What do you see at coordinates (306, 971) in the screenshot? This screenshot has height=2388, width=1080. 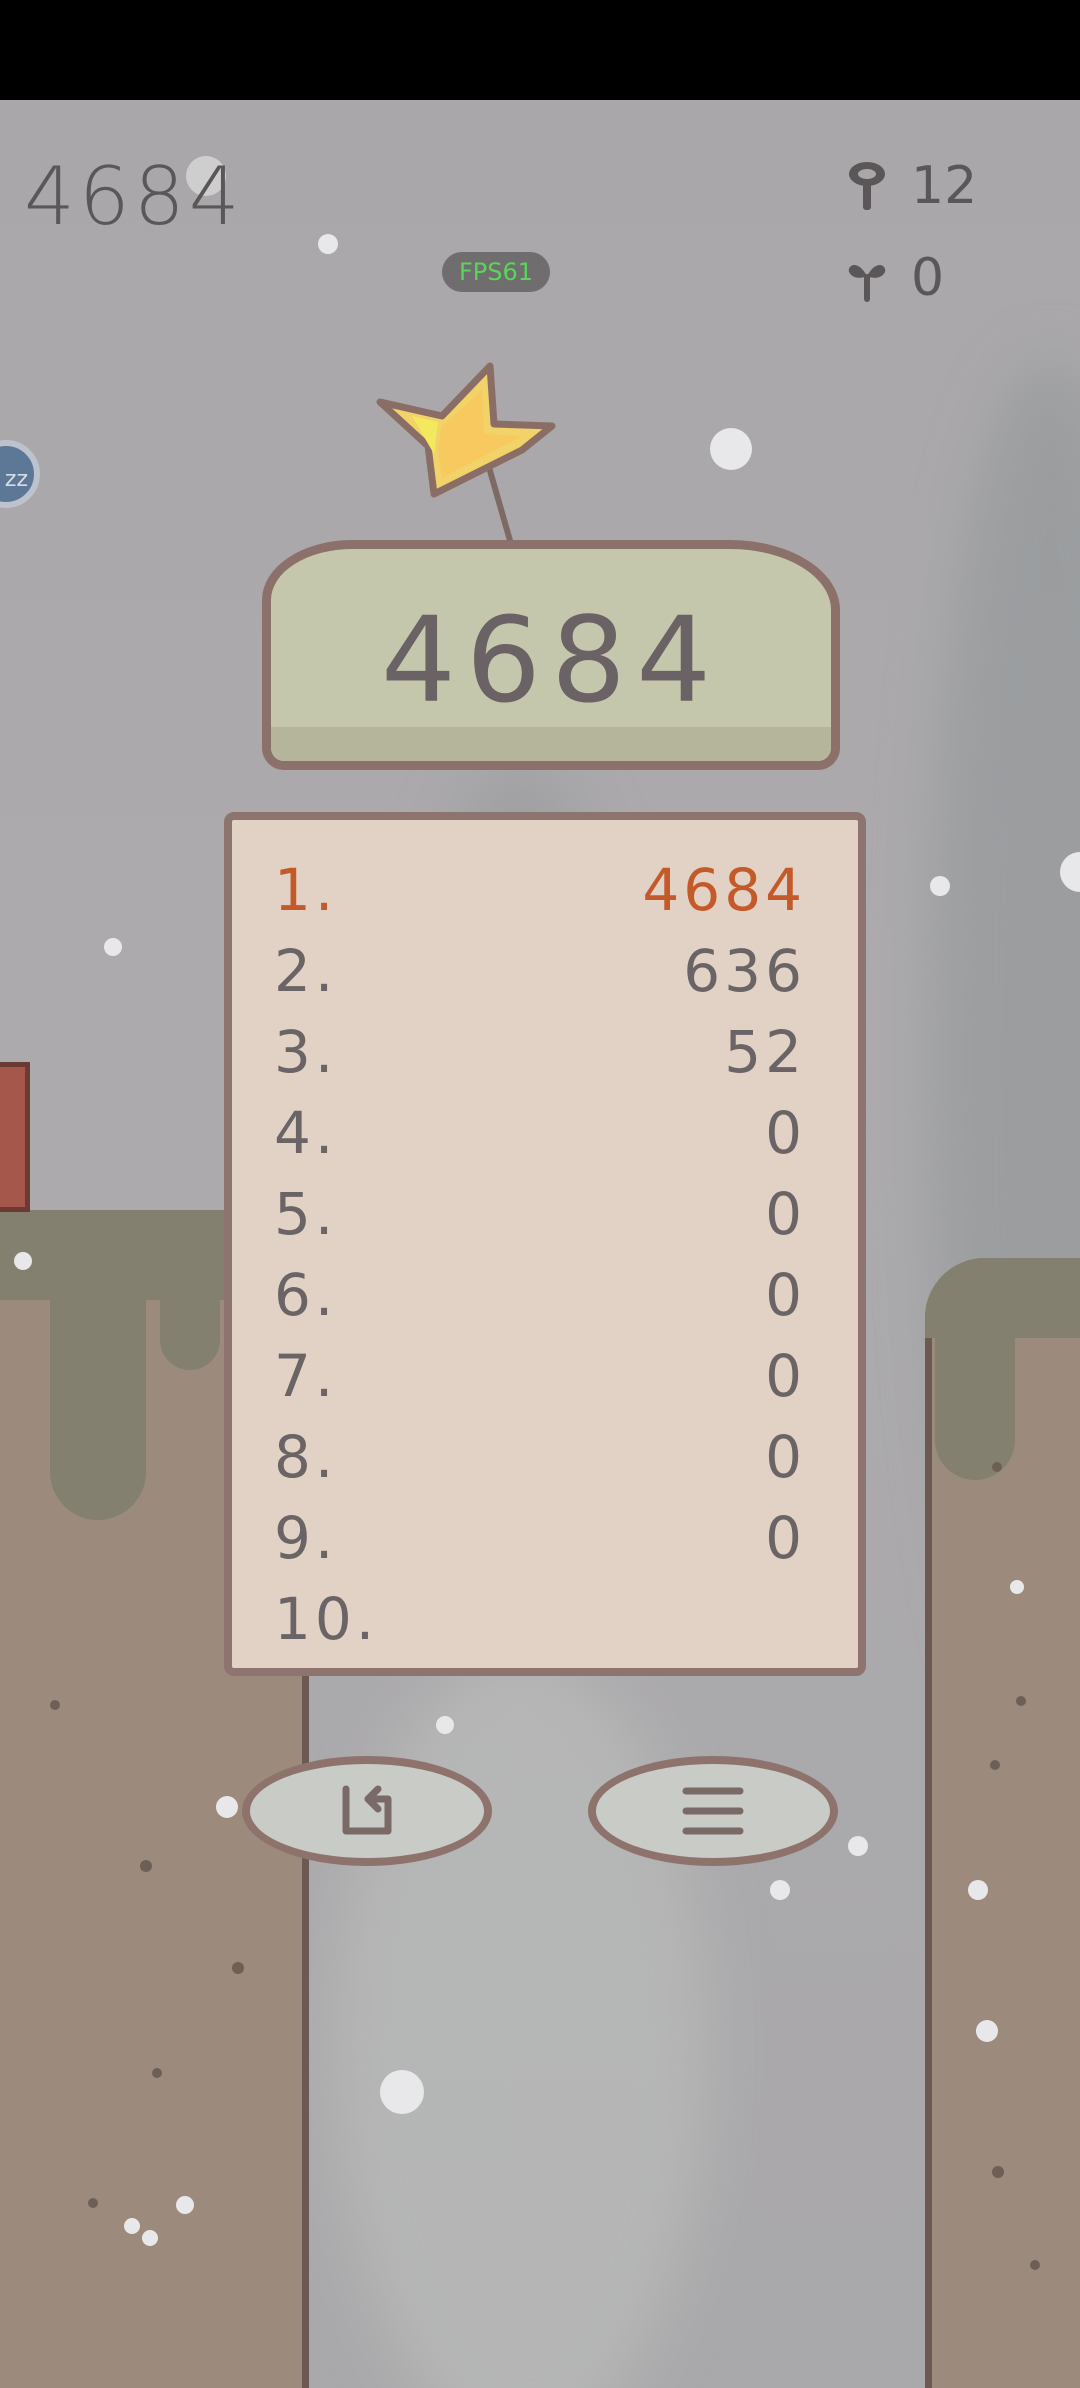 I see `leaderboard-rank: 2.` at bounding box center [306, 971].